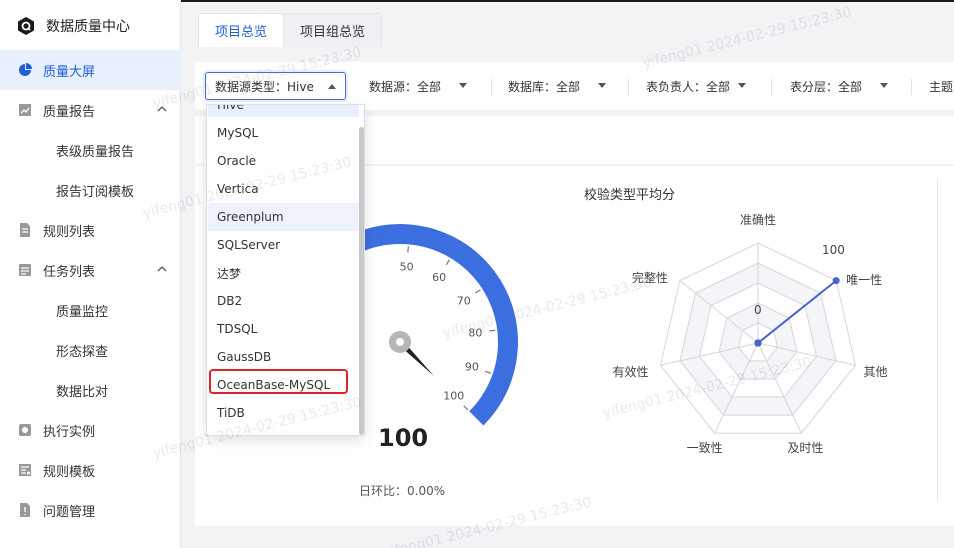 This screenshot has width=954, height=548. I want to click on database-select: 数据库：全部, so click(557, 86).